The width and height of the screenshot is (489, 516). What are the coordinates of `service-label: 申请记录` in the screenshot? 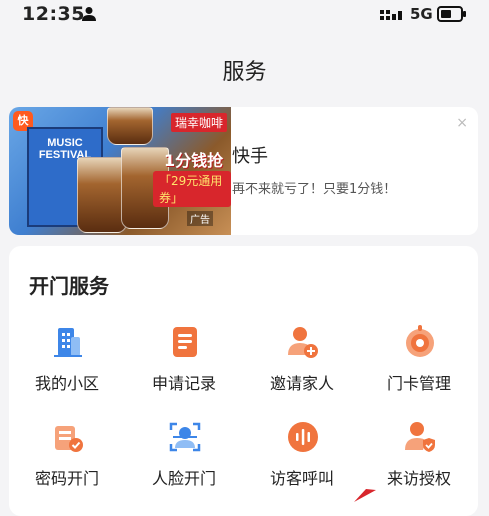 It's located at (183, 383).